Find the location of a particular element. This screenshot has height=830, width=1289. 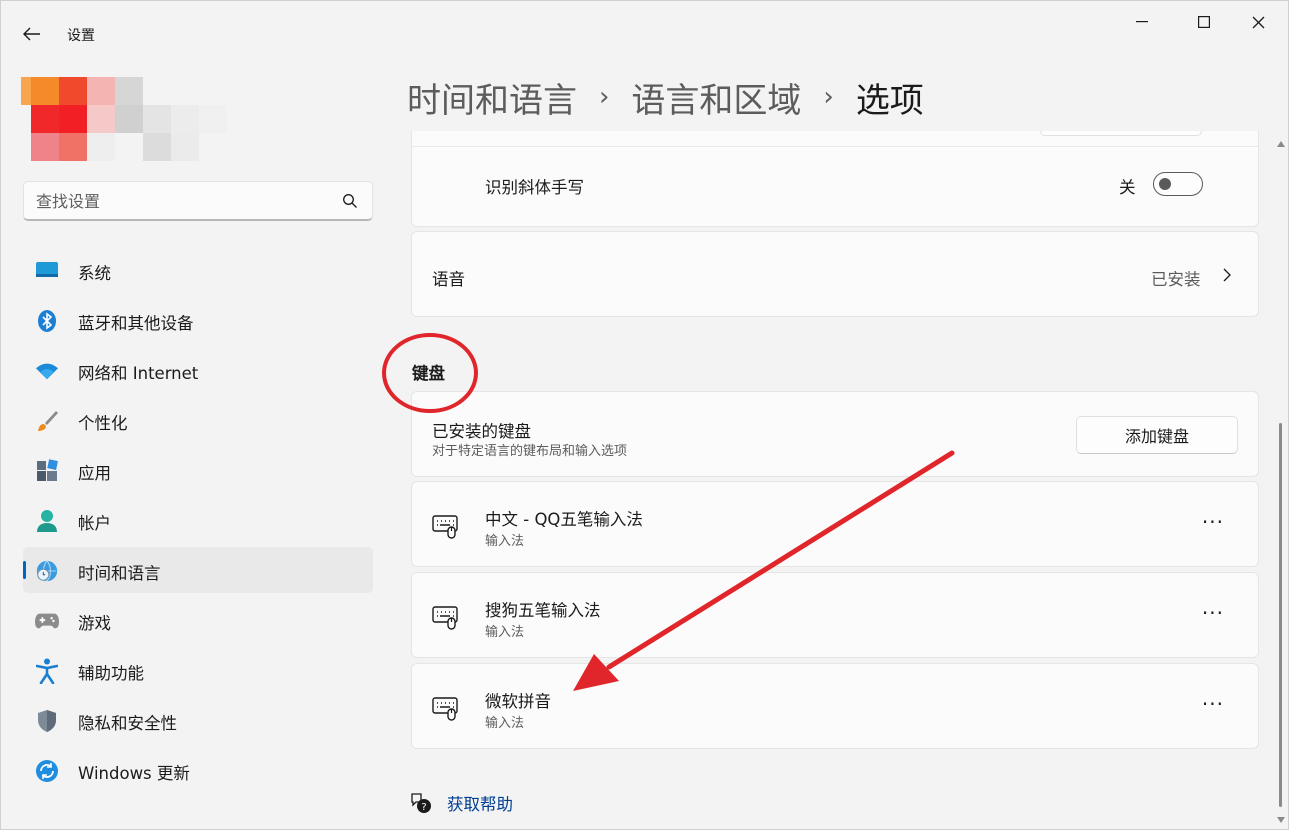

installed-keyboards-desc: 对于特定语言的键布局和输入选项 is located at coordinates (530, 451).